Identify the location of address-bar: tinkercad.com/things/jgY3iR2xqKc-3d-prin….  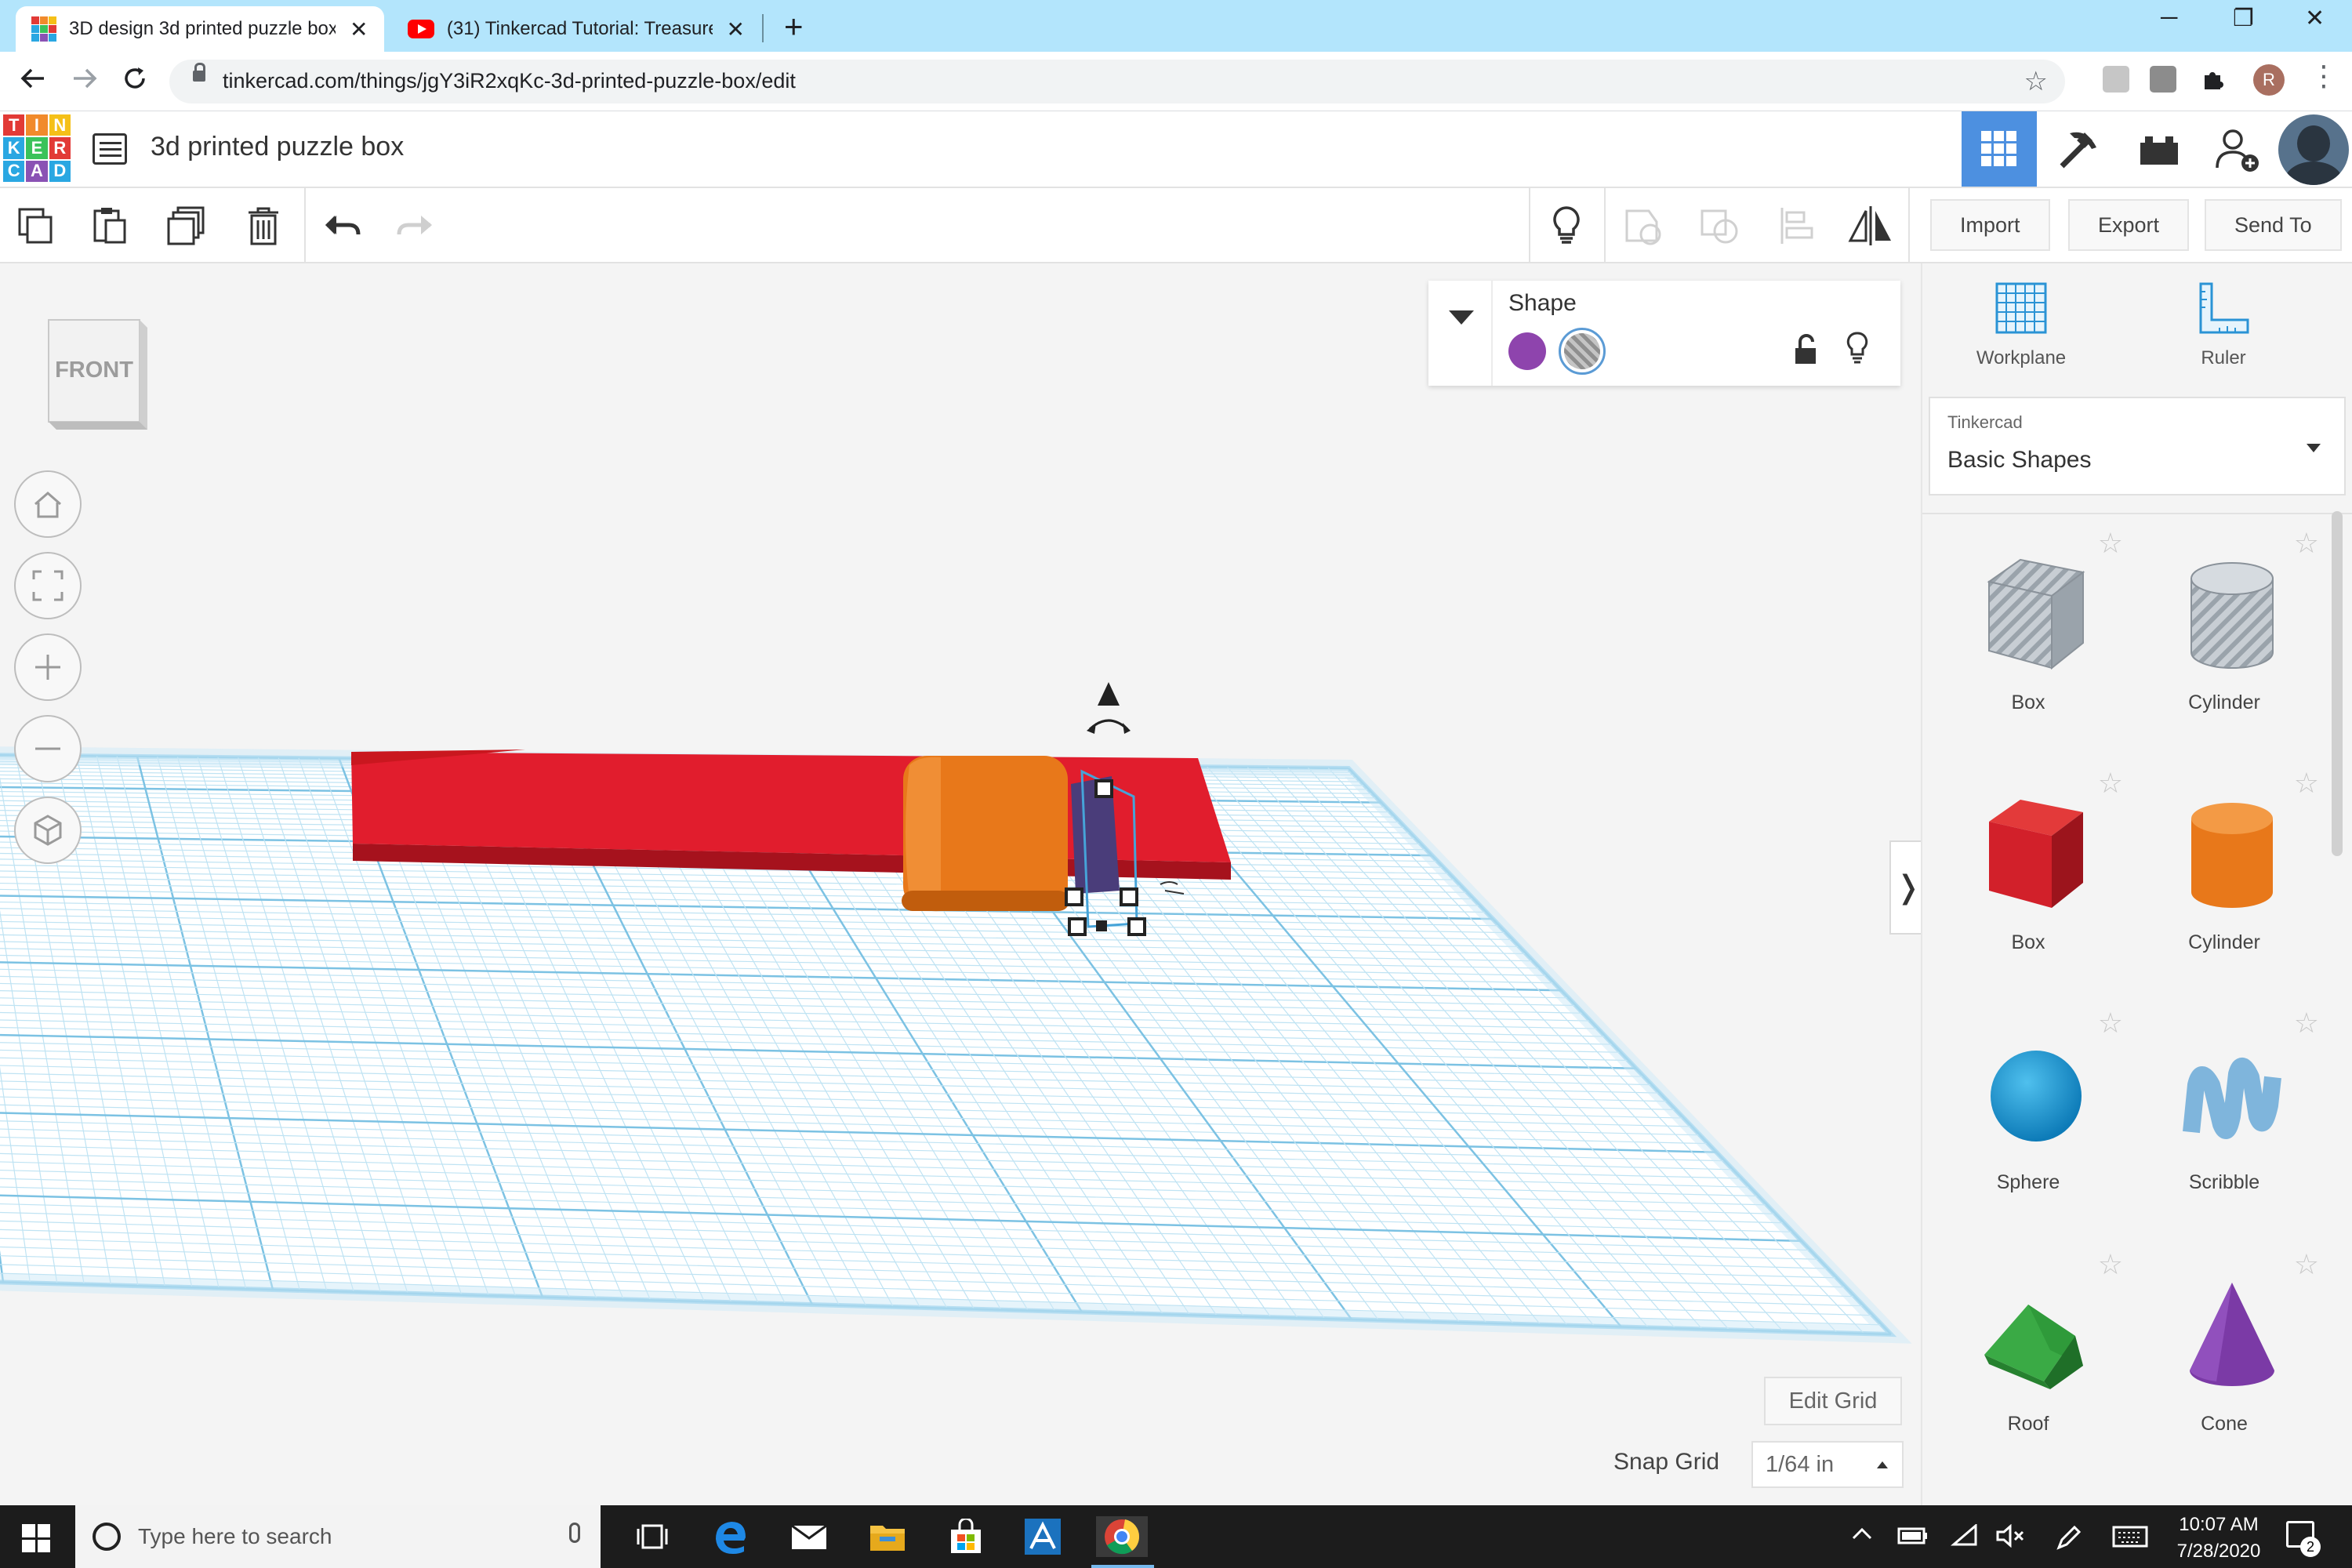
(1117, 81).